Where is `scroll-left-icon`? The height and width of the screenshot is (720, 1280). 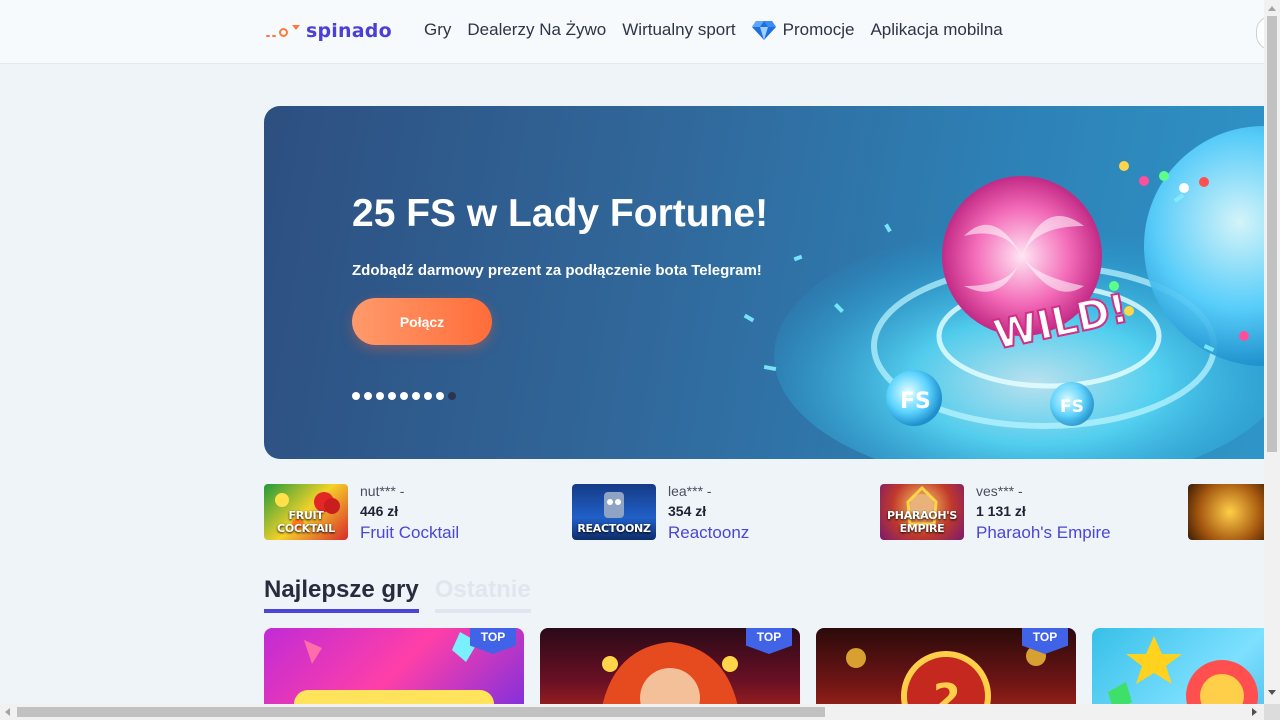
scroll-left-icon is located at coordinates (7, 712).